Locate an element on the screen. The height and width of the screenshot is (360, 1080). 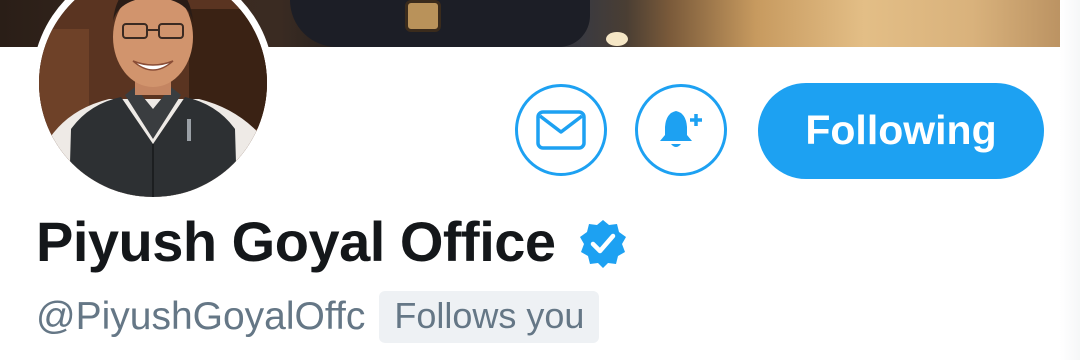
envelope-icon is located at coordinates (561, 130).